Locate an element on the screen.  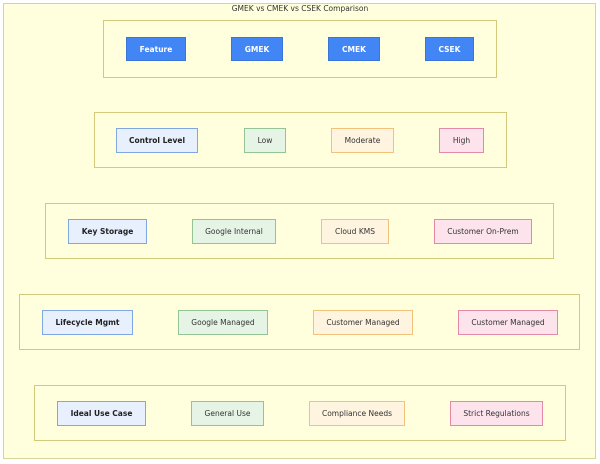
key-storage-cmek: Cloud KMS is located at coordinates (355, 231).